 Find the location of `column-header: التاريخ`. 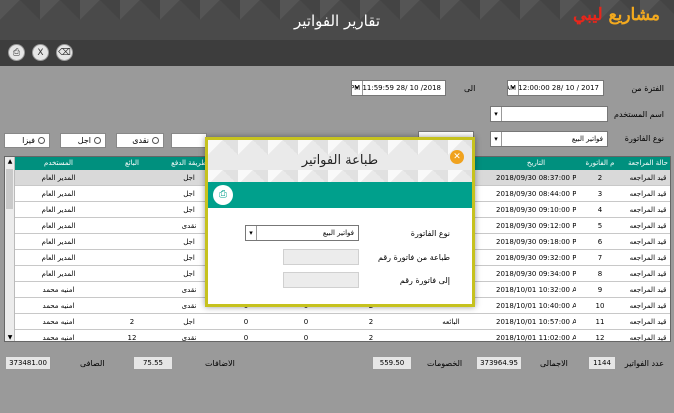

column-header: التاريخ is located at coordinates (536, 163).